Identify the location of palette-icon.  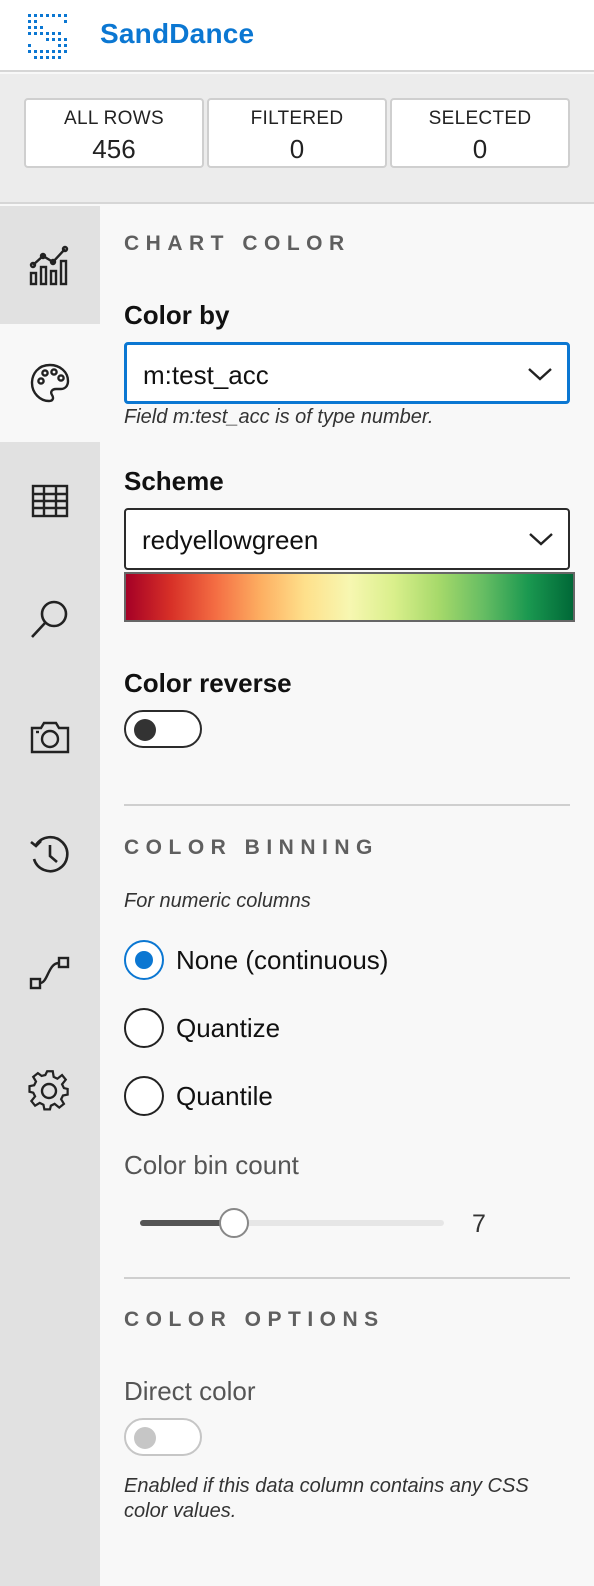
(50, 383).